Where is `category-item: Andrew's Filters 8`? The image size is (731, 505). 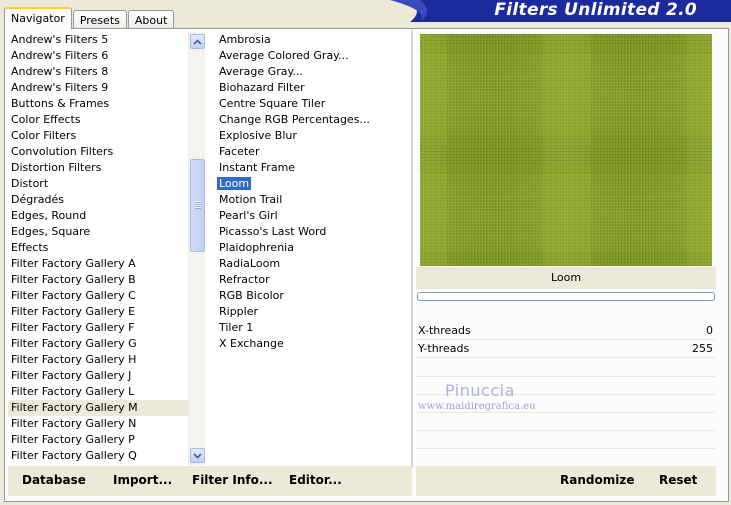
category-item: Andrew's Filters 8 is located at coordinates (98, 72).